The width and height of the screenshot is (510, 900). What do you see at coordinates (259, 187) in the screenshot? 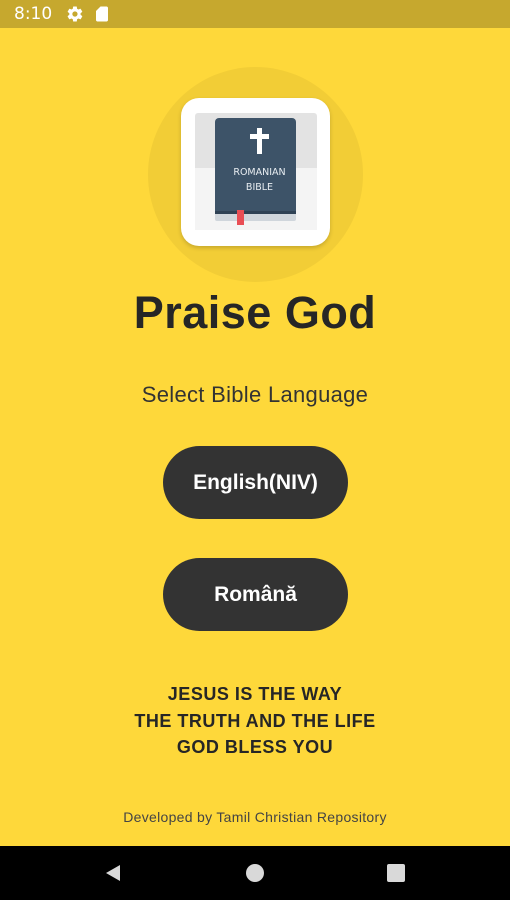
I see `book-title-line2: BIBLE` at bounding box center [259, 187].